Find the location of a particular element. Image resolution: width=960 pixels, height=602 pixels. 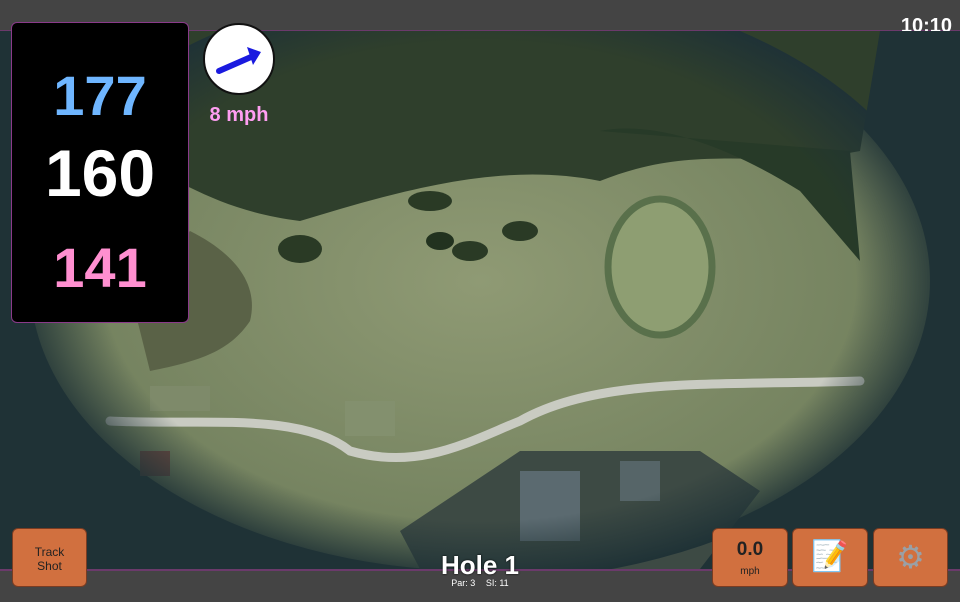

gear-icon: ⚙ is located at coordinates (910, 557).